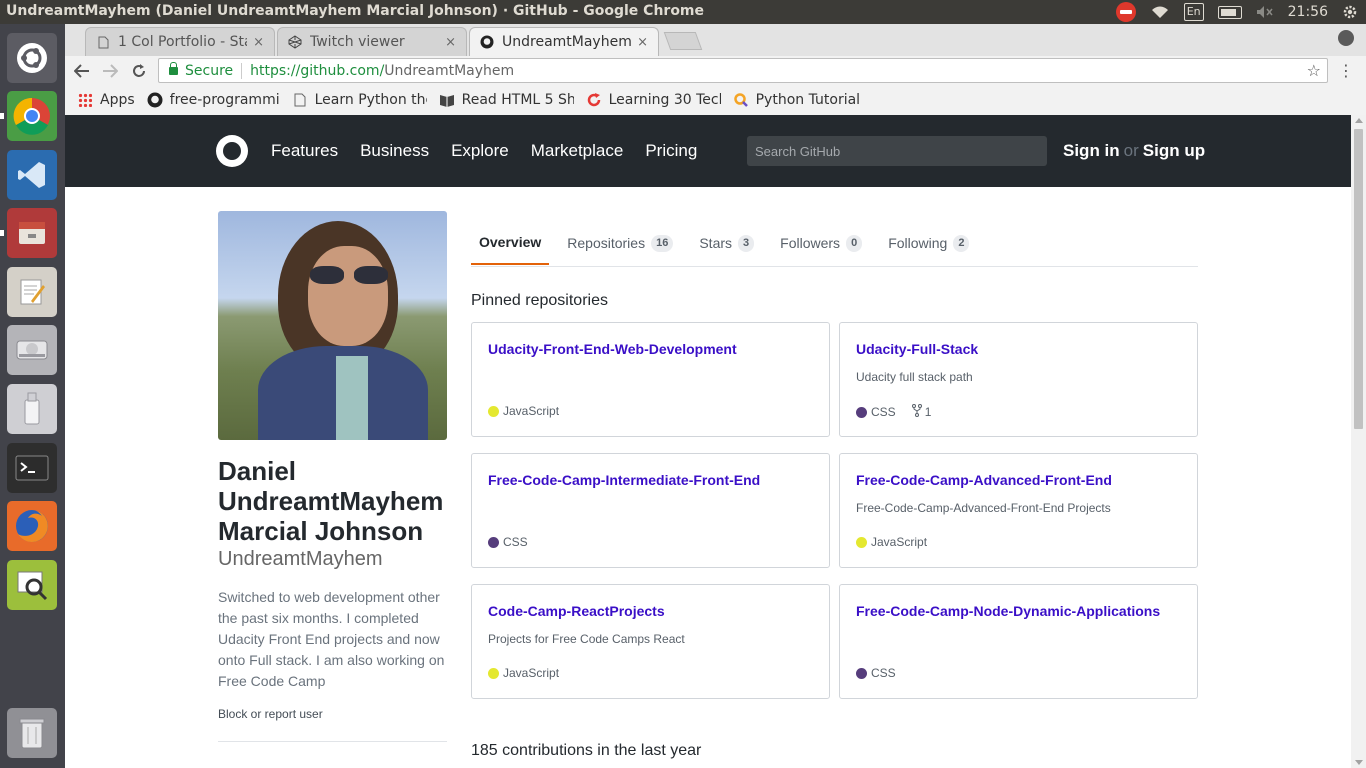  Describe the element at coordinates (671, 151) in the screenshot. I see `nav-pricing: Pricing` at that location.